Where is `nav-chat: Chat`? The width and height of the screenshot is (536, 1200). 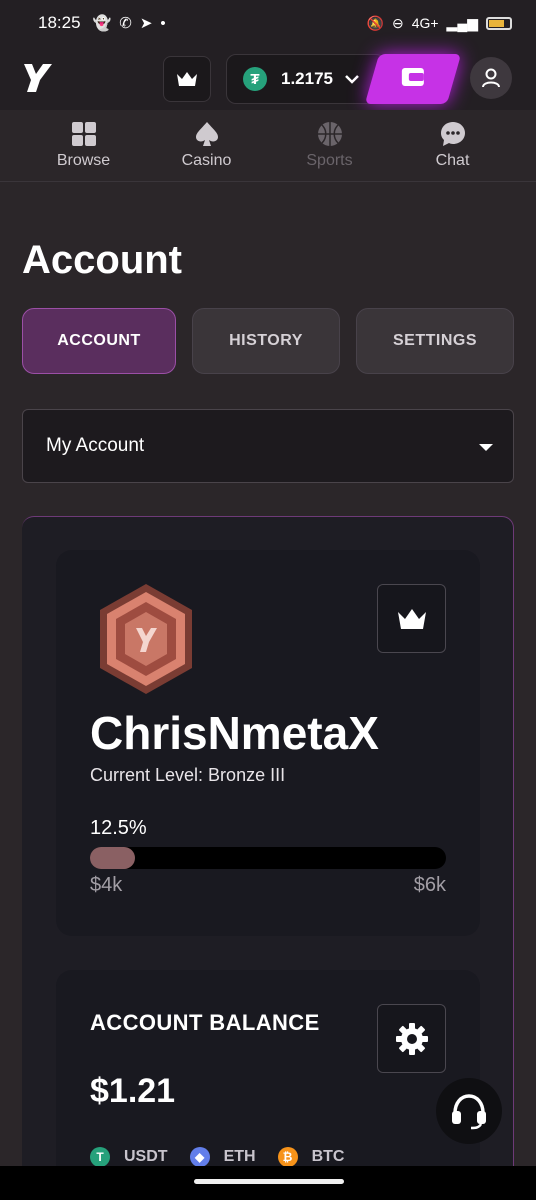 nav-chat: Chat is located at coordinates (452, 145).